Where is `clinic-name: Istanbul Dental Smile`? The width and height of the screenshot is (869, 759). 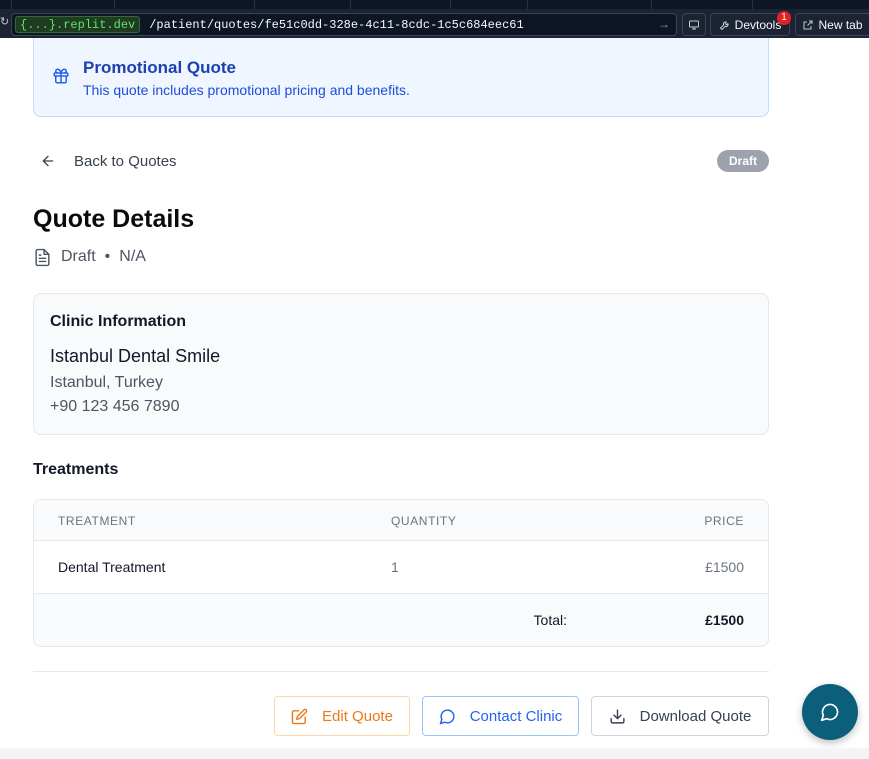
clinic-name: Istanbul Dental Smile is located at coordinates (135, 356).